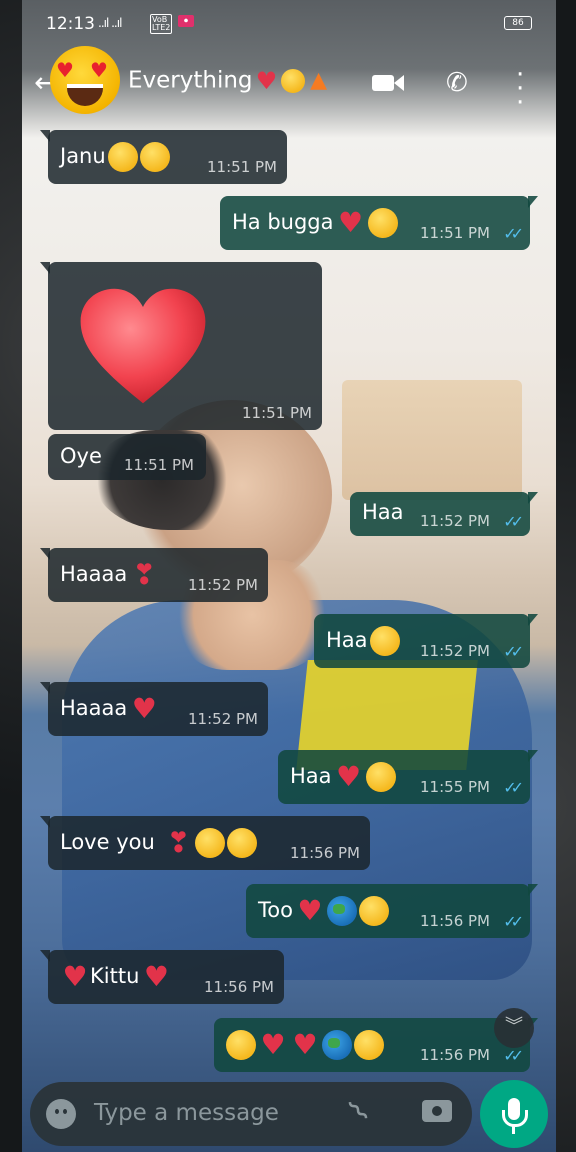 Image resolution: width=576 pixels, height=1152 pixels. What do you see at coordinates (388, 82) in the screenshot?
I see `video-call-icon` at bounding box center [388, 82].